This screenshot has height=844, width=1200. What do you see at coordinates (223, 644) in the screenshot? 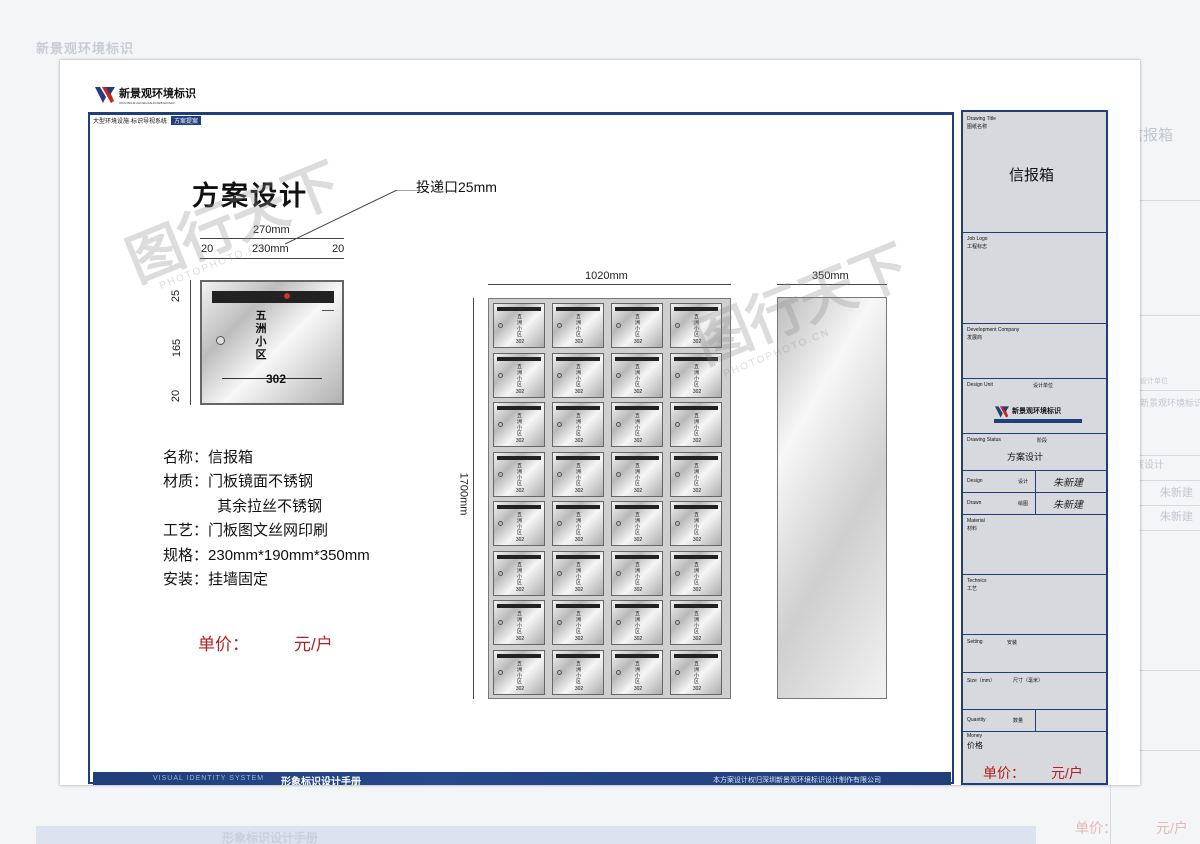
I see `price-label: 单价：` at bounding box center [223, 644].